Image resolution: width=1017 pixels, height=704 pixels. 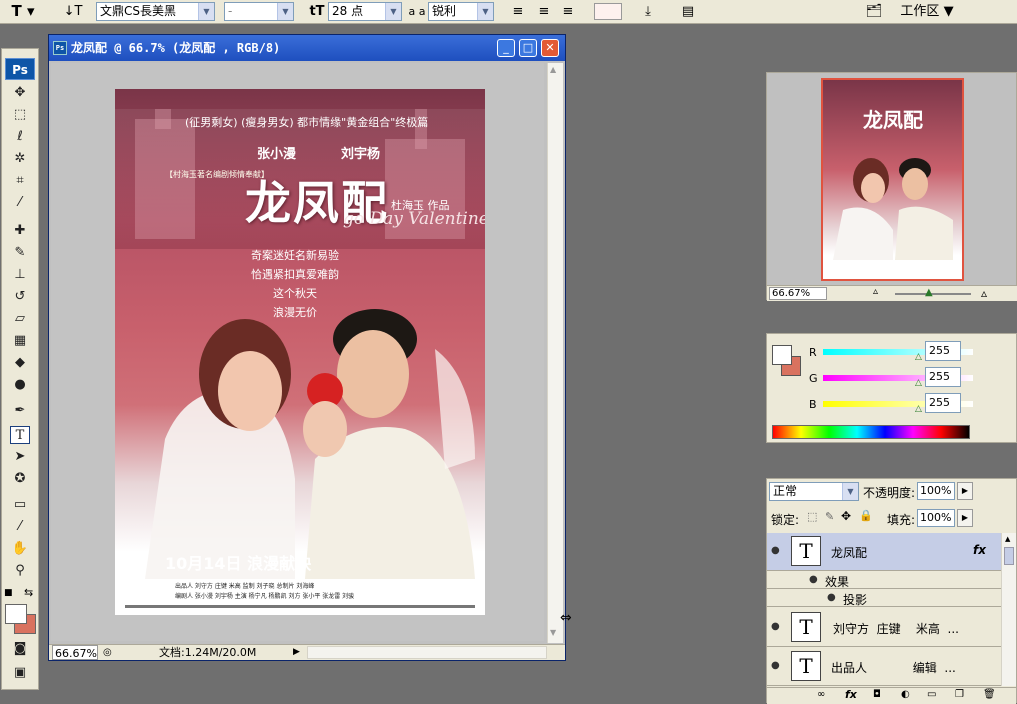 What do you see at coordinates (23, 11) in the screenshot?
I see `type-tool-icon: T ▾` at bounding box center [23, 11].